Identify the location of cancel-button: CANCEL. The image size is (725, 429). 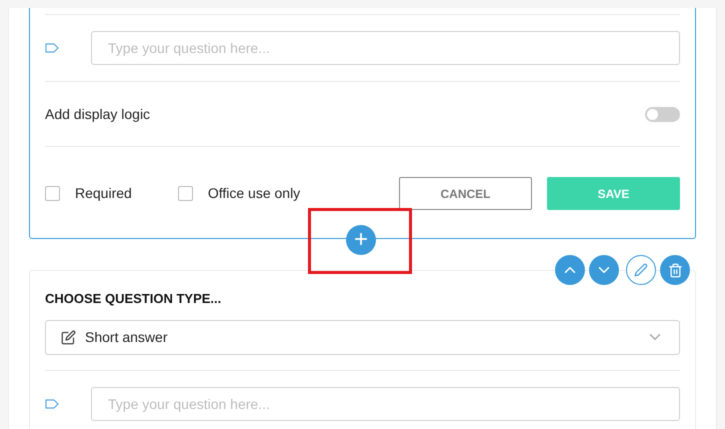
(465, 193).